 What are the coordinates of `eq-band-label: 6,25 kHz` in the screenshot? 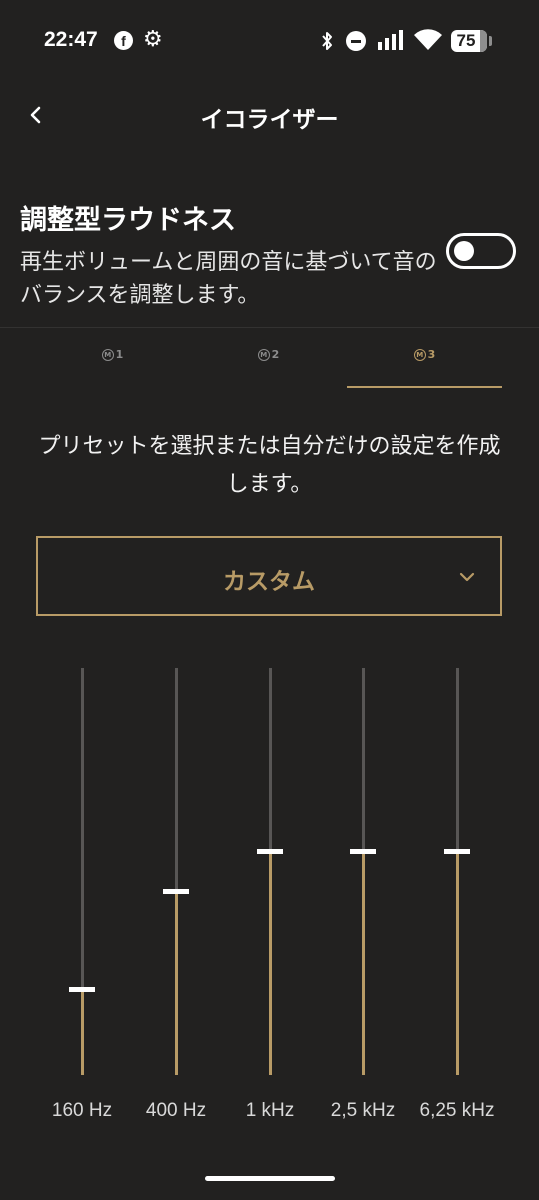 It's located at (457, 1110).